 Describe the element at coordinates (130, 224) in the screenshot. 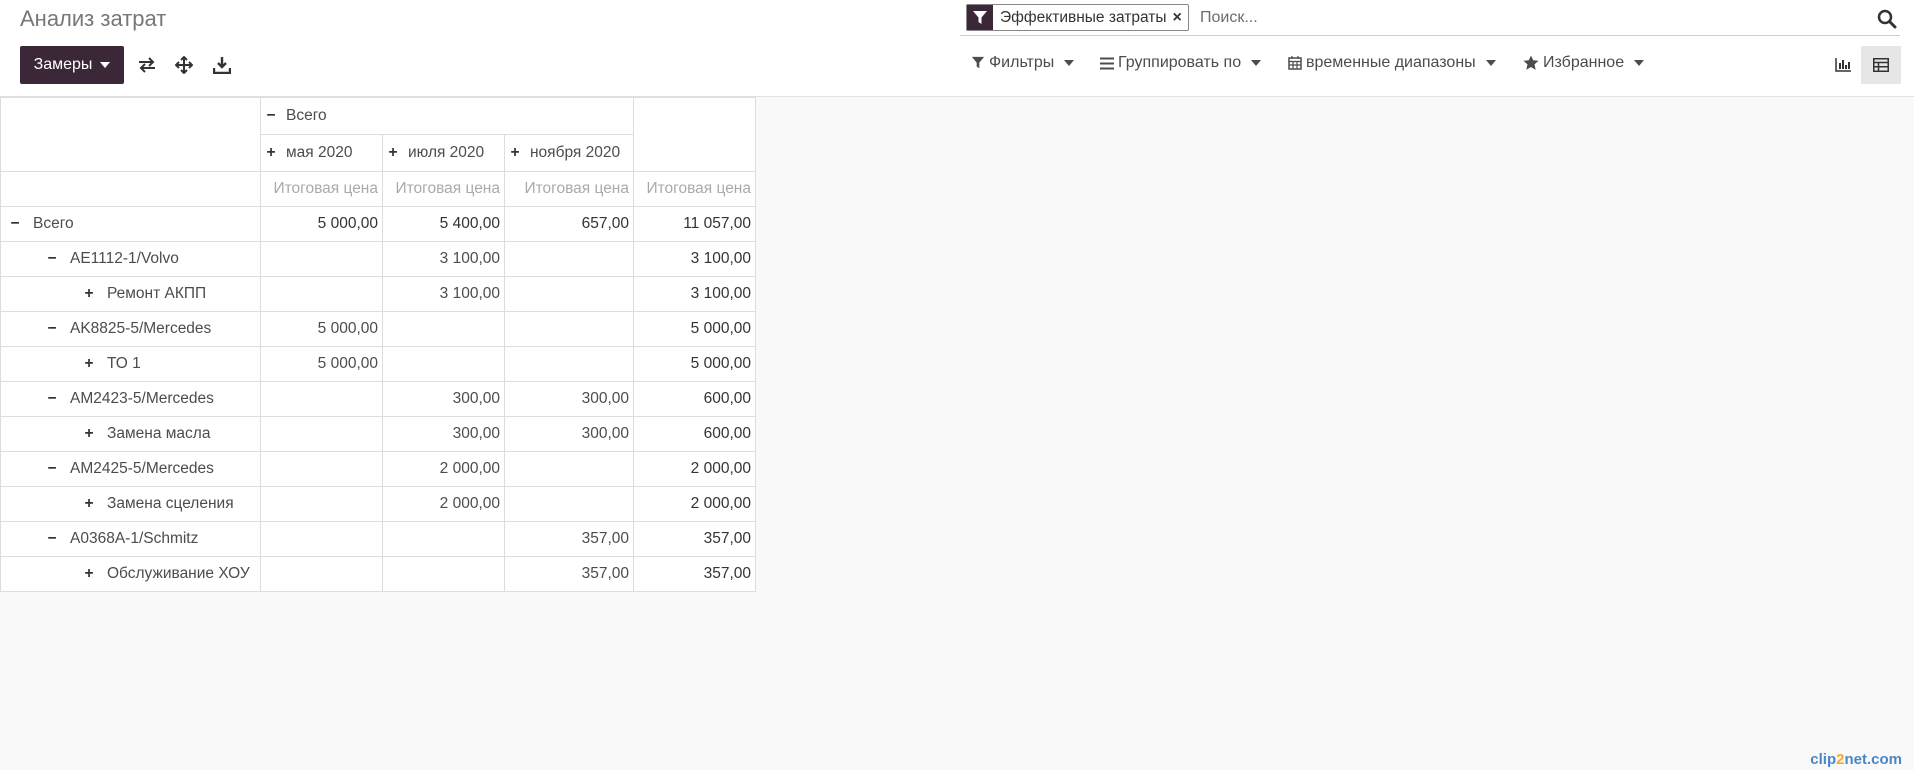

I see `row-header: − Всего` at that location.